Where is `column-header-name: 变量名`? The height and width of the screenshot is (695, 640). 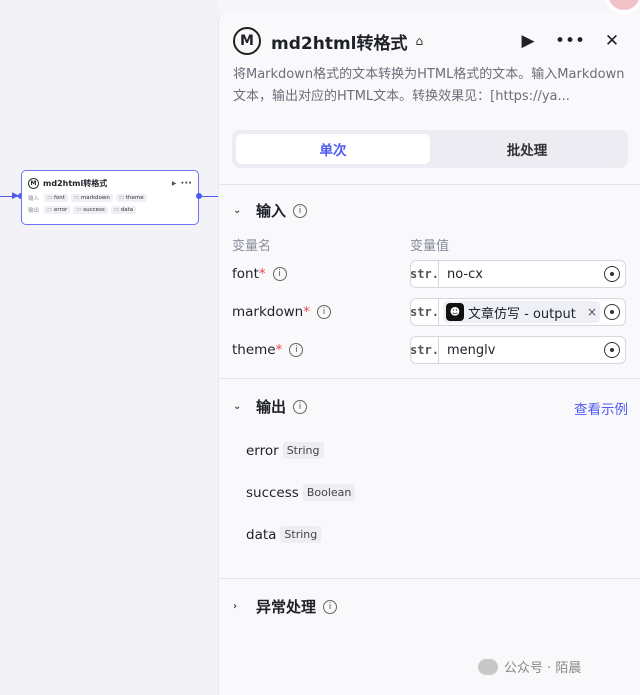
column-header-name: 变量名 is located at coordinates (252, 246).